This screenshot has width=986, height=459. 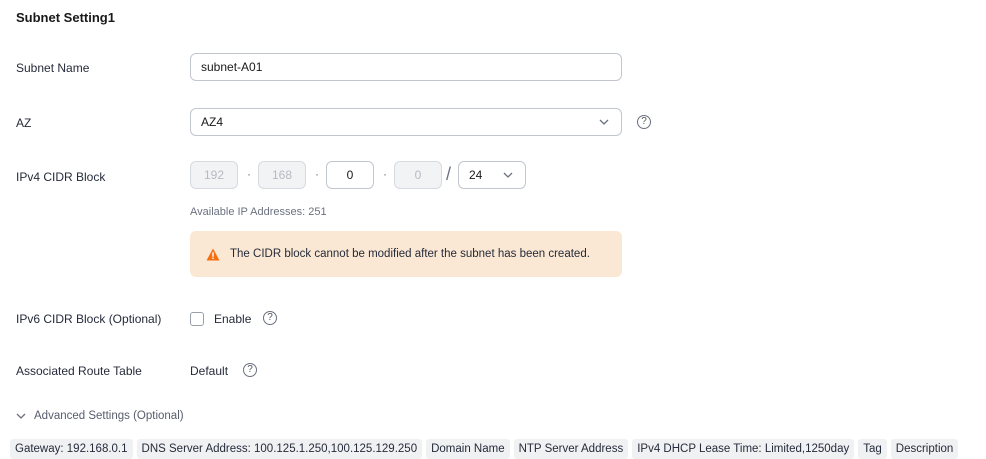 What do you see at coordinates (476, 175) in the screenshot?
I see `mask-select-value: 24` at bounding box center [476, 175].